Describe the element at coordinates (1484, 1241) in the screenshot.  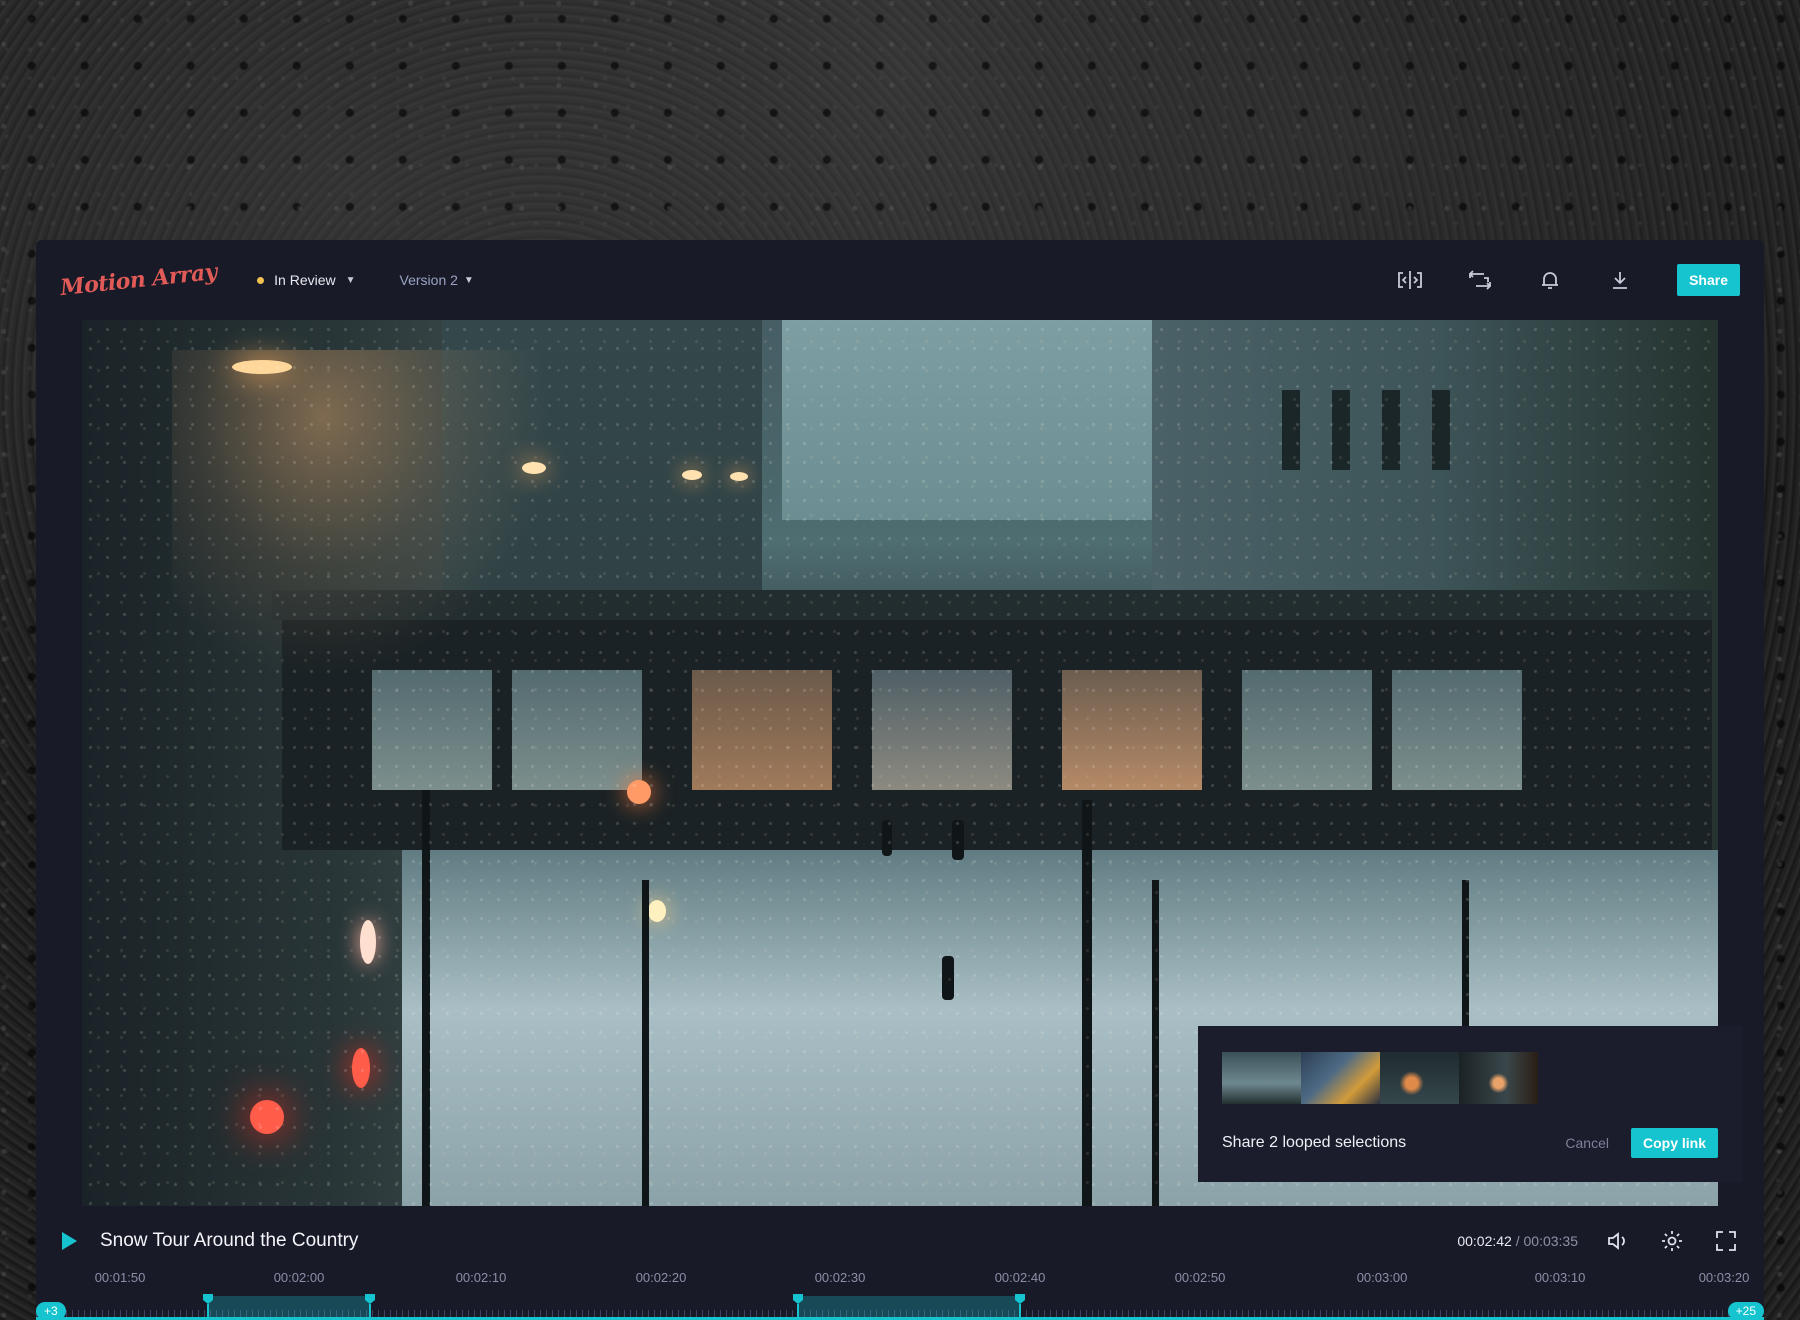
I see `current-time: 00:02:42` at that location.